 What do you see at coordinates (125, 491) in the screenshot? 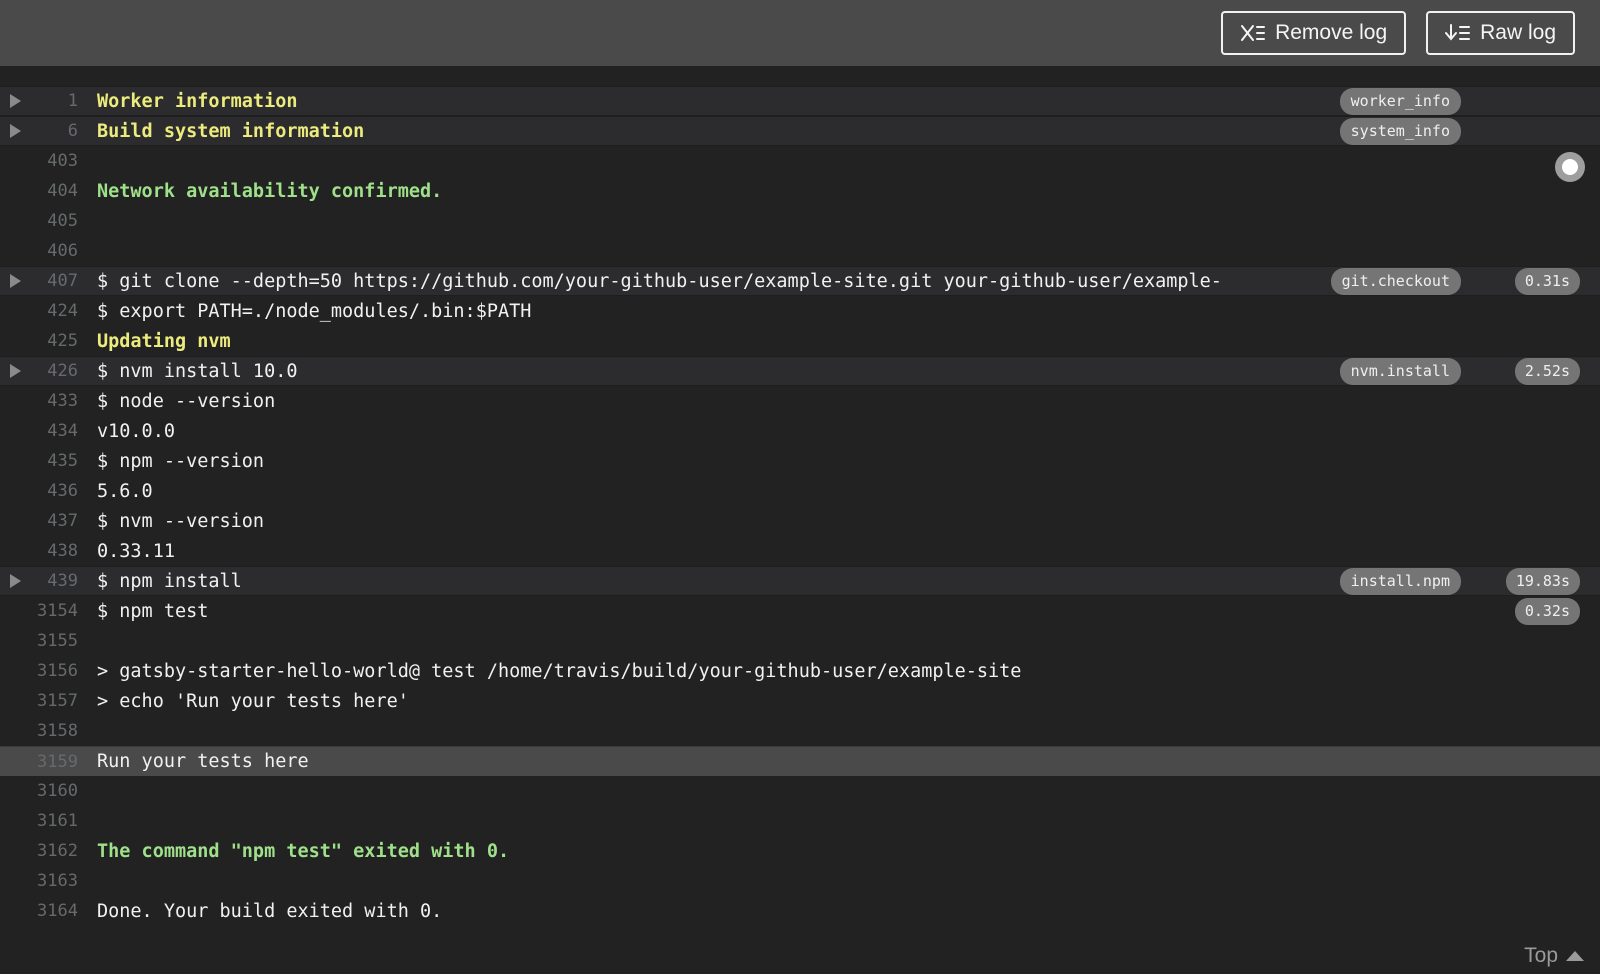
I see `log-text: 5.6.0` at bounding box center [125, 491].